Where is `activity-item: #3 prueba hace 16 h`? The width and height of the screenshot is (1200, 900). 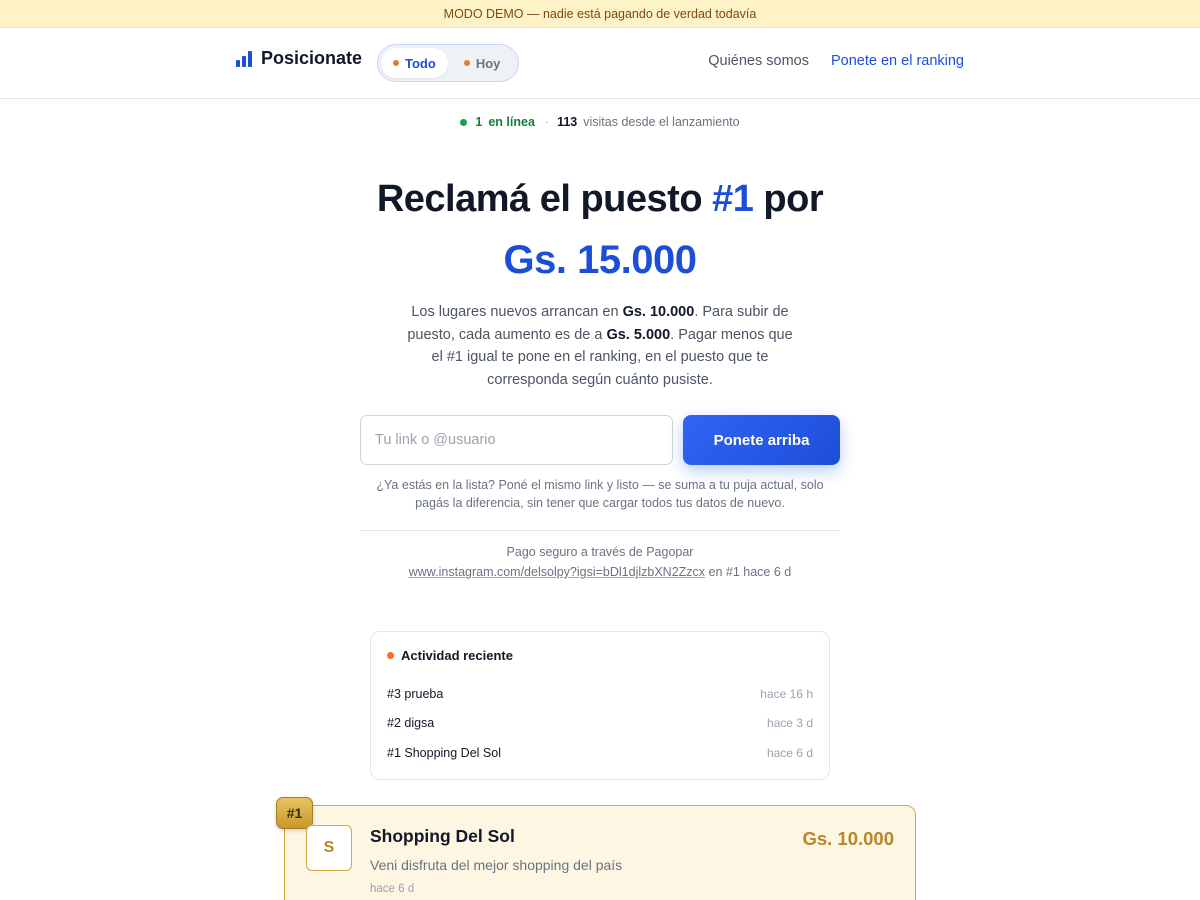
activity-item: #3 prueba hace 16 h is located at coordinates (600, 694).